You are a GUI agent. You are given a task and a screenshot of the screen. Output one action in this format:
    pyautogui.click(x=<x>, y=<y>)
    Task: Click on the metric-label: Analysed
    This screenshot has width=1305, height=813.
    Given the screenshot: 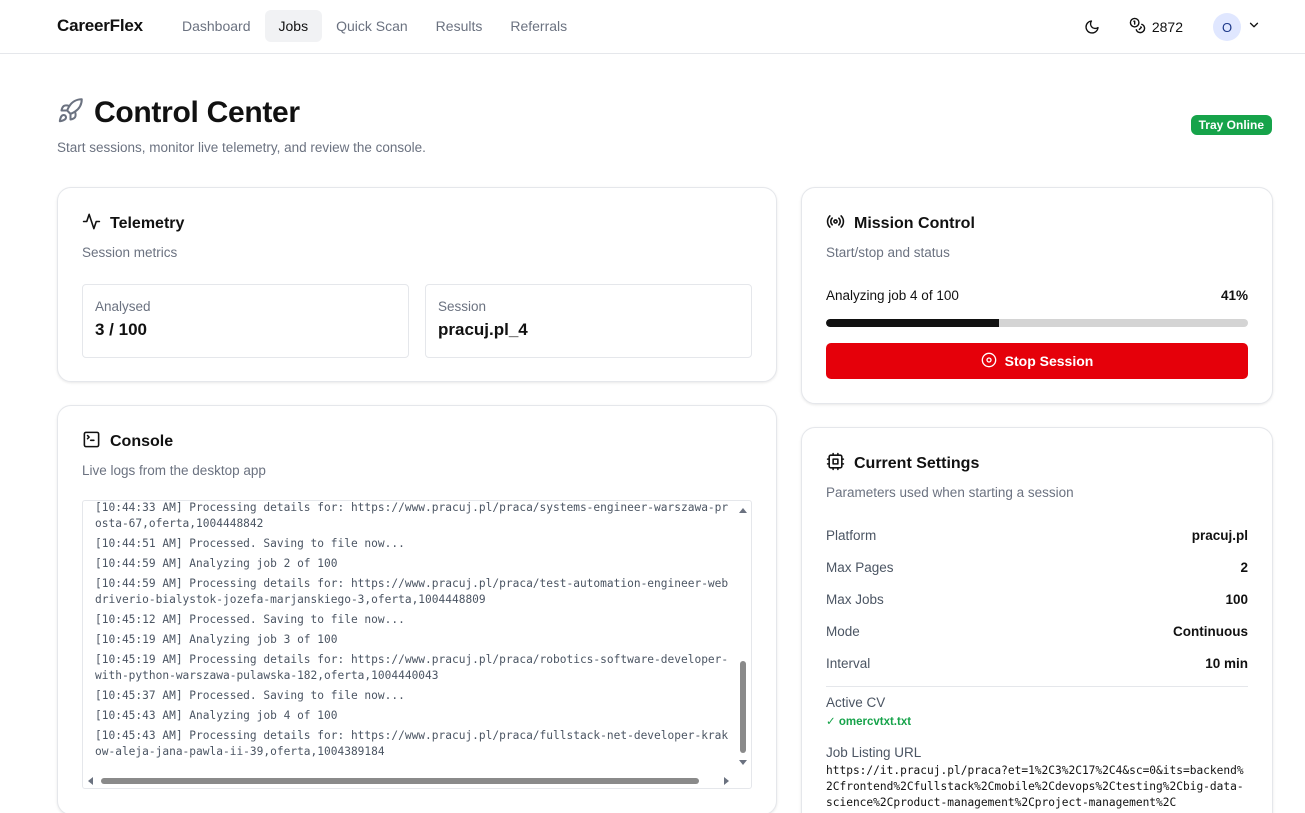 What is the action you would take?
    pyautogui.click(x=123, y=306)
    